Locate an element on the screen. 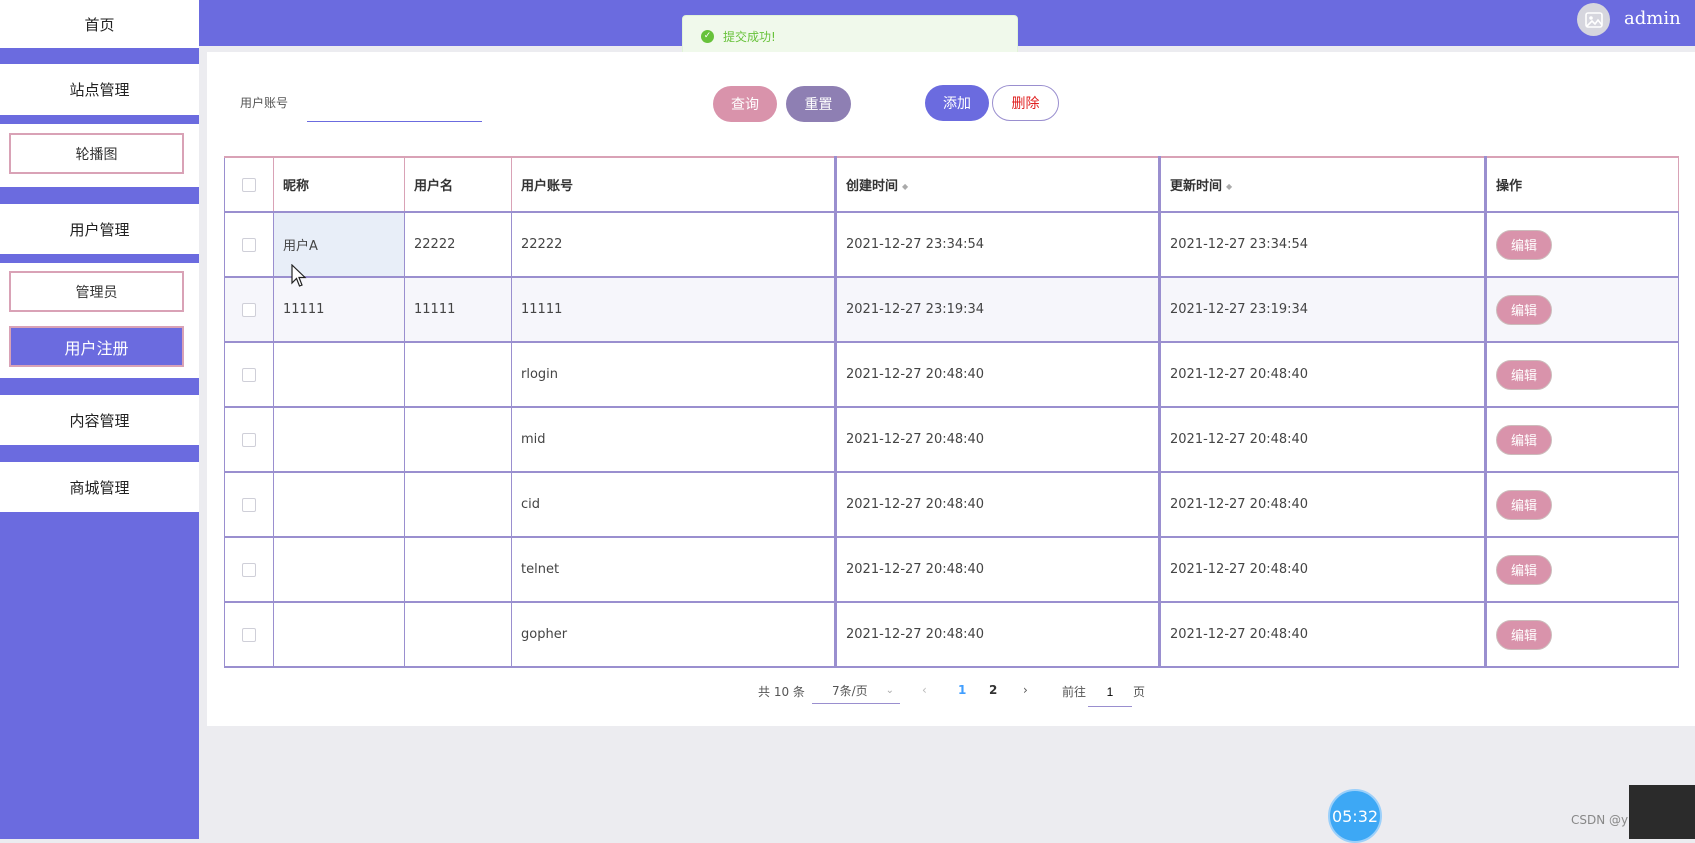 The width and height of the screenshot is (1695, 843). sidebar-item-home: 首页 is located at coordinates (99, 24).